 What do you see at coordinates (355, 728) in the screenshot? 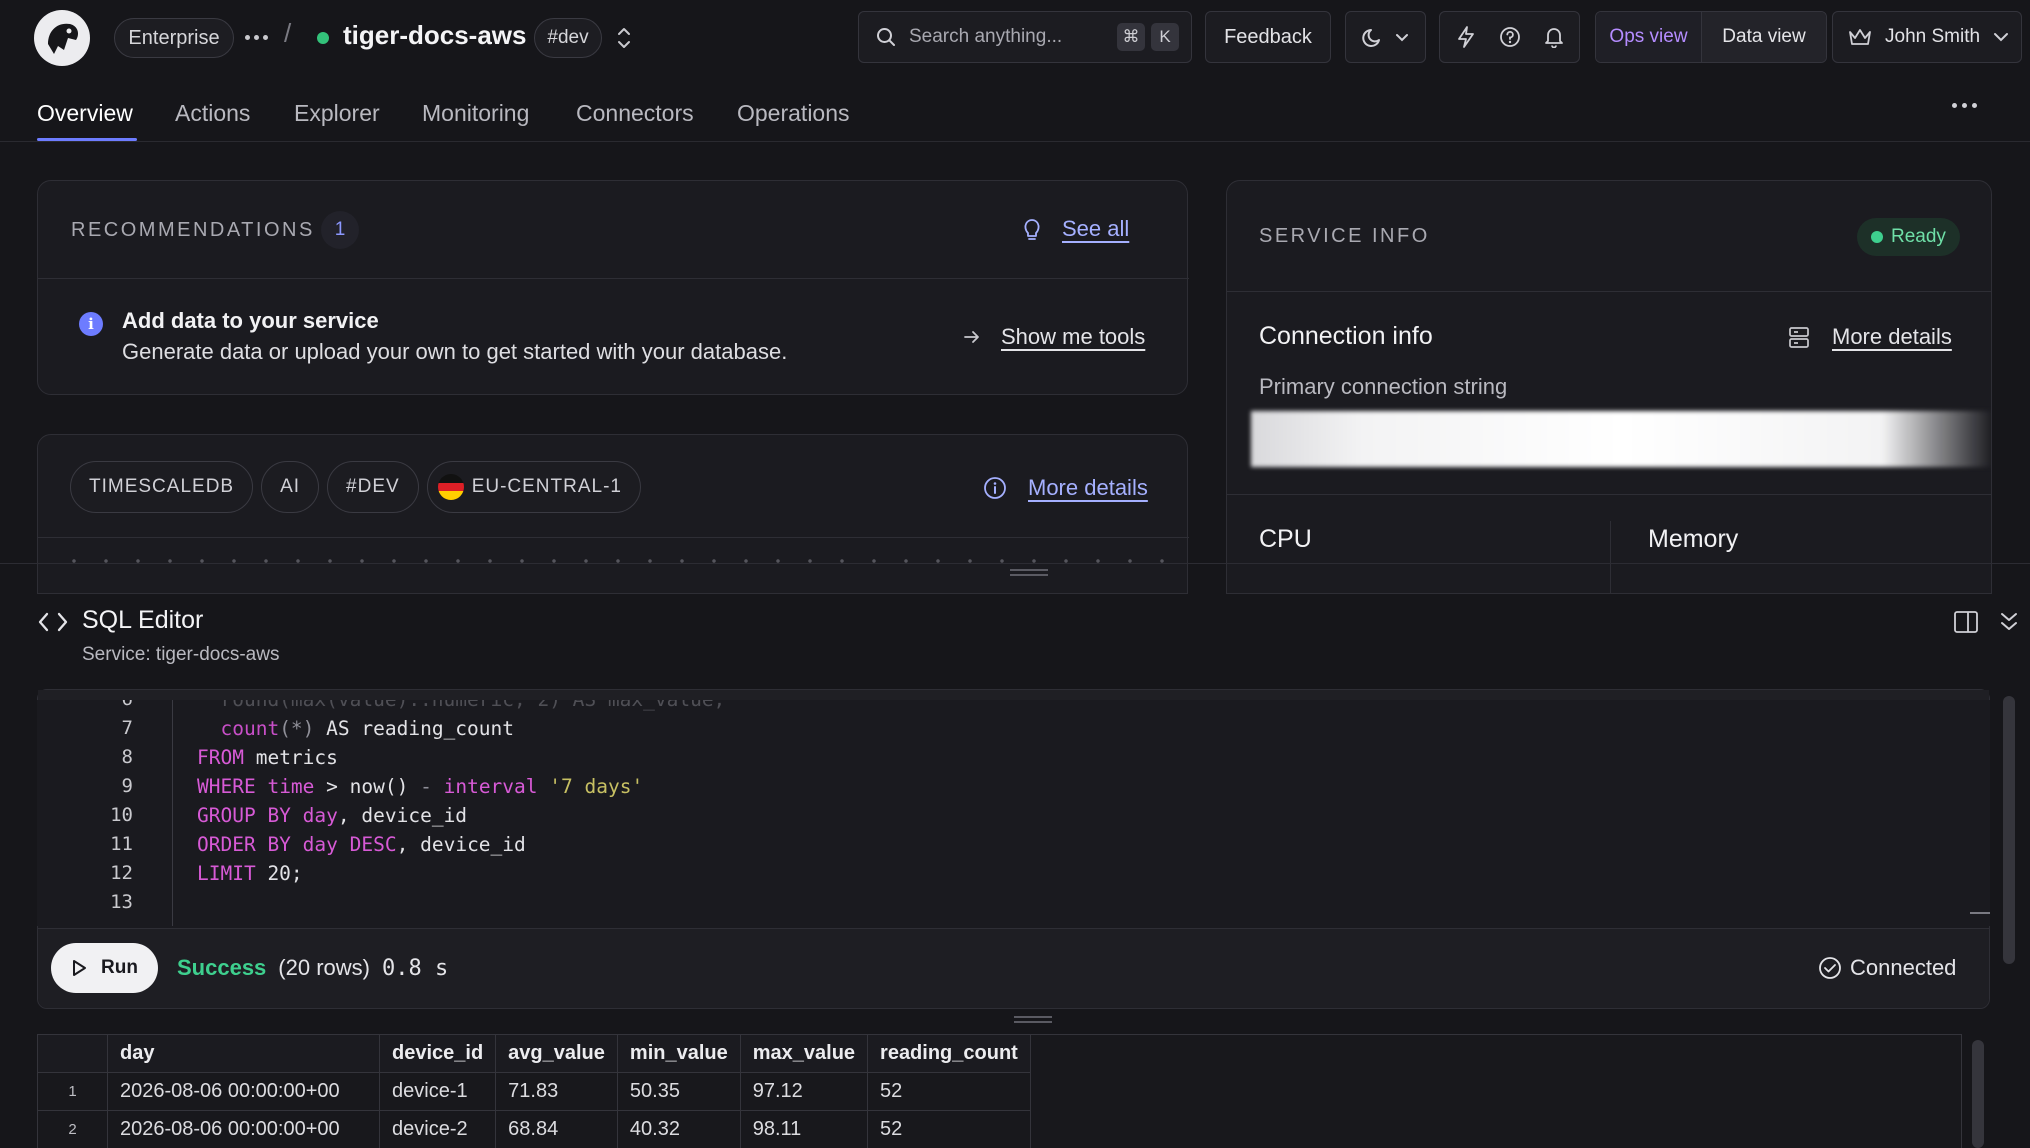
I see `code-line: count(*) AS reading_count` at bounding box center [355, 728].